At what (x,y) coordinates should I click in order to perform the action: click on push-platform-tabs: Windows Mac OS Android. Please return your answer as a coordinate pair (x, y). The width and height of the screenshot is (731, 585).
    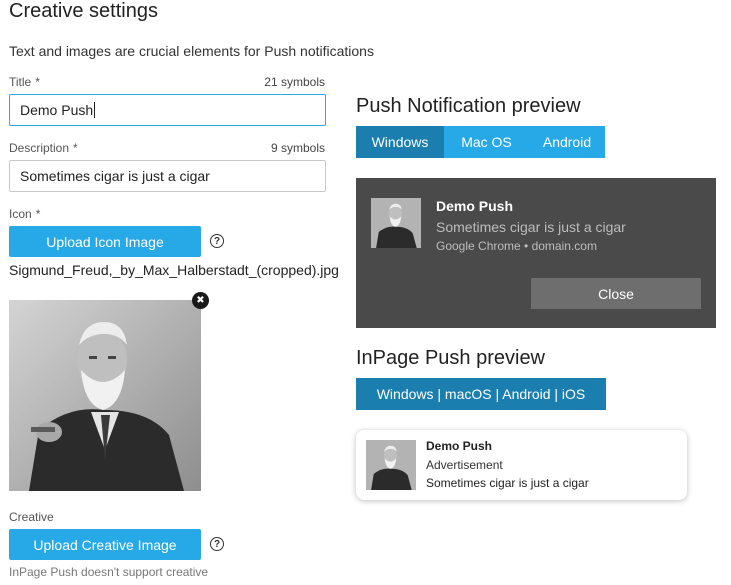
    Looking at the image, I should click on (480, 142).